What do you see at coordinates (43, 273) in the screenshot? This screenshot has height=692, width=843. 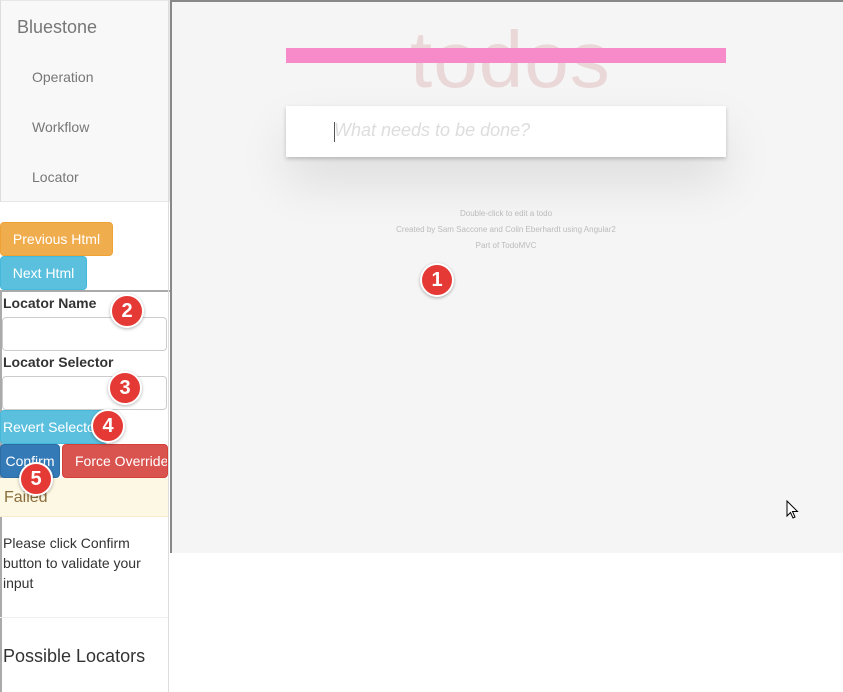 I see `next-html-button: Next Html` at bounding box center [43, 273].